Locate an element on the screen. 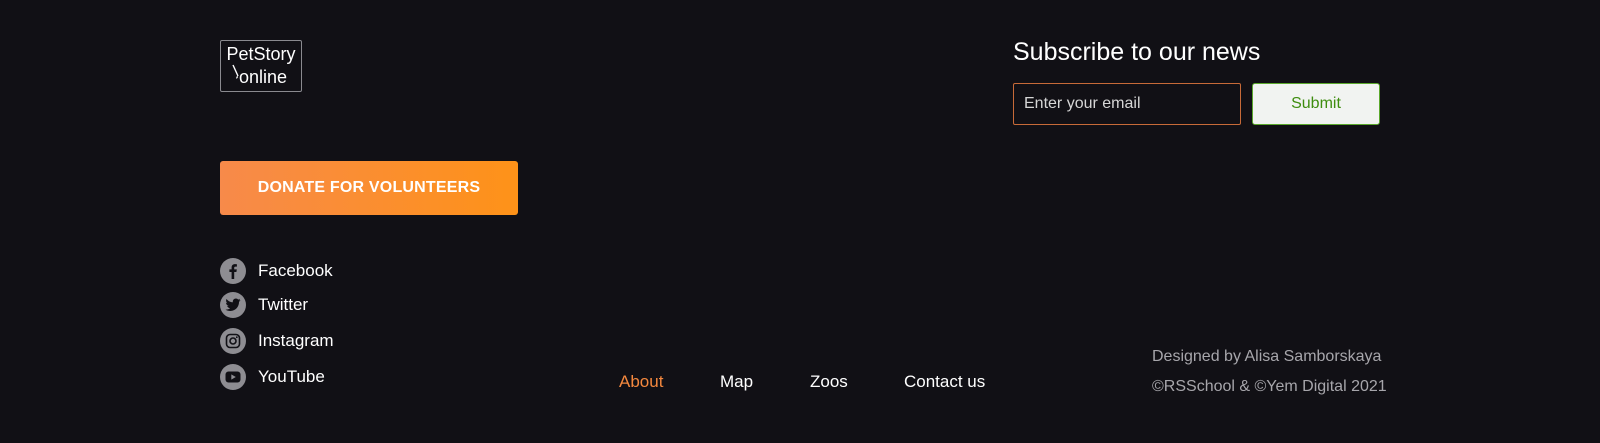 Image resolution: width=1600 pixels, height=443 pixels. copyright-text: ©RSSchool & ©Yem Digital 2021 is located at coordinates (1269, 386).